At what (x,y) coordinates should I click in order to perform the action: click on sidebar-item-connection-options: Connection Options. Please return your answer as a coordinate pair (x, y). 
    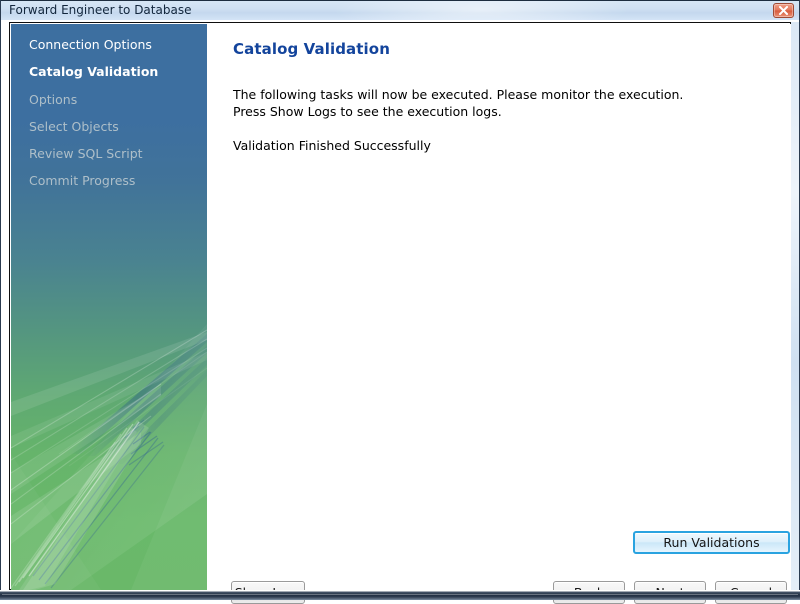
    Looking at the image, I should click on (90, 45).